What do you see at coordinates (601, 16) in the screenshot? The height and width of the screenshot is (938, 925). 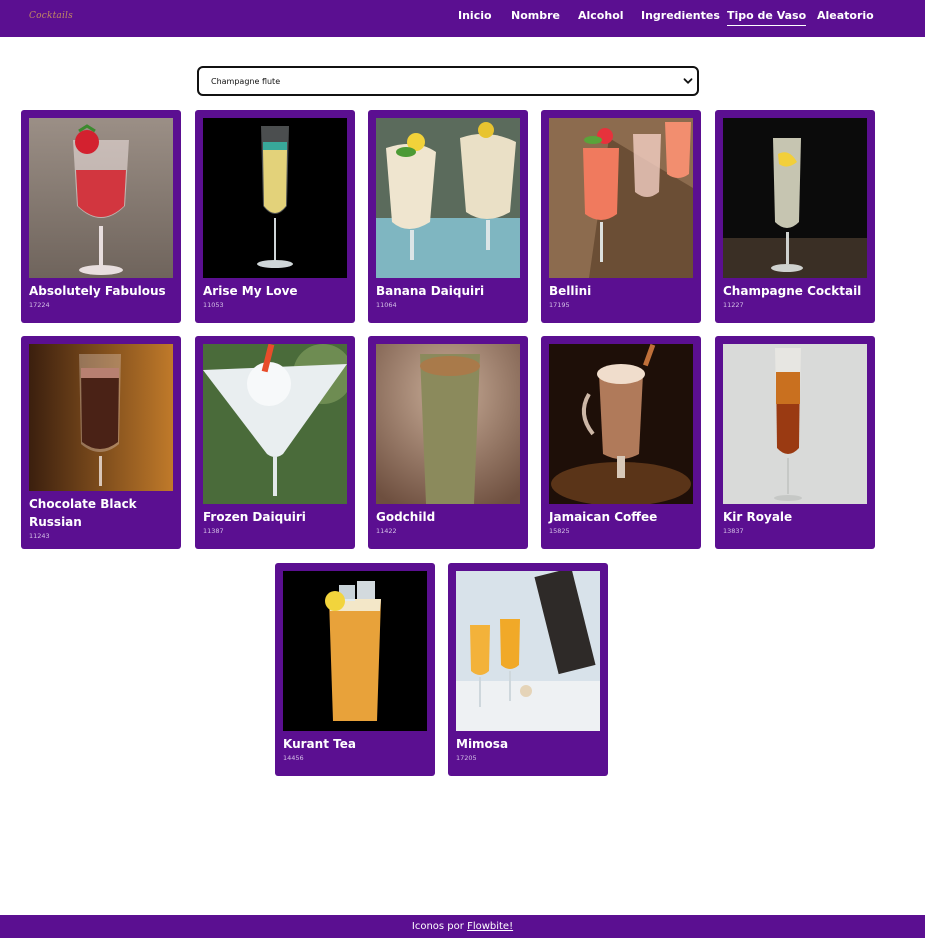 I see `nav-item-alcohol: Alcohol` at bounding box center [601, 16].